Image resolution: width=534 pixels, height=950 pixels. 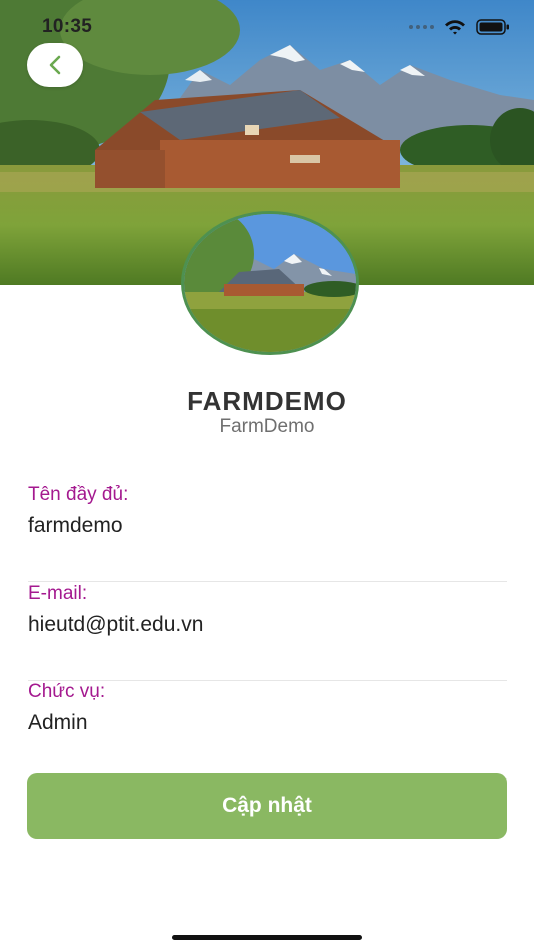 I want to click on field-label: Chức vụ:, so click(x=67, y=691).